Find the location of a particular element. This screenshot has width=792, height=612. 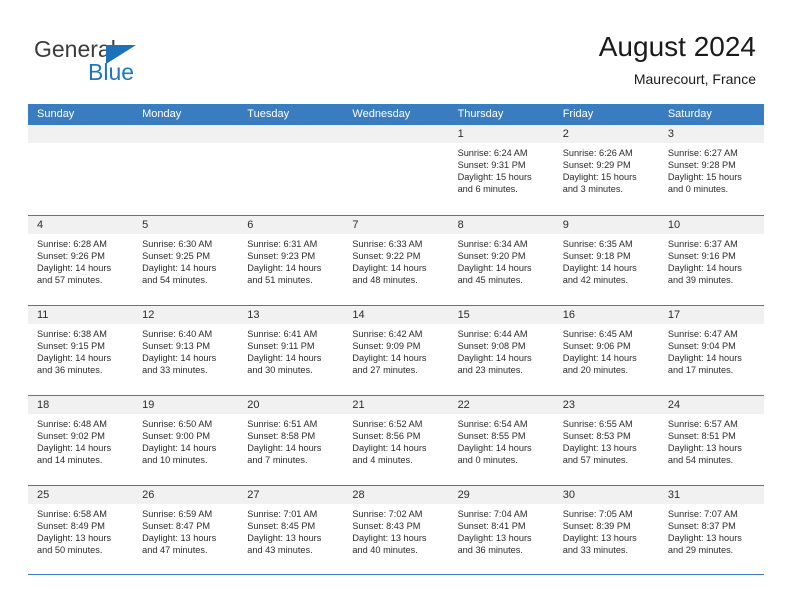

day-cell-empty is located at coordinates (396, 170).